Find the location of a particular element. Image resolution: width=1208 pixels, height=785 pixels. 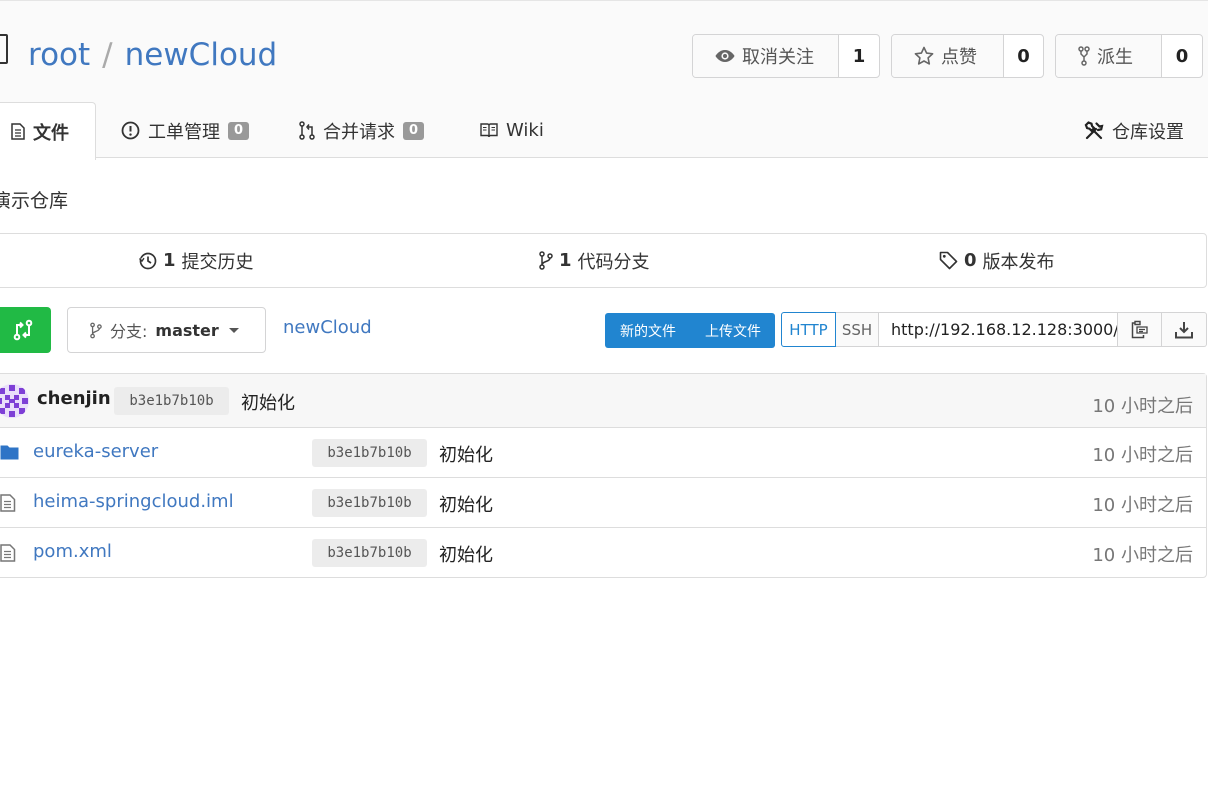

table-row: eureka-server b3e1b7b10b 初始化 10 小时之后 is located at coordinates (603, 453).